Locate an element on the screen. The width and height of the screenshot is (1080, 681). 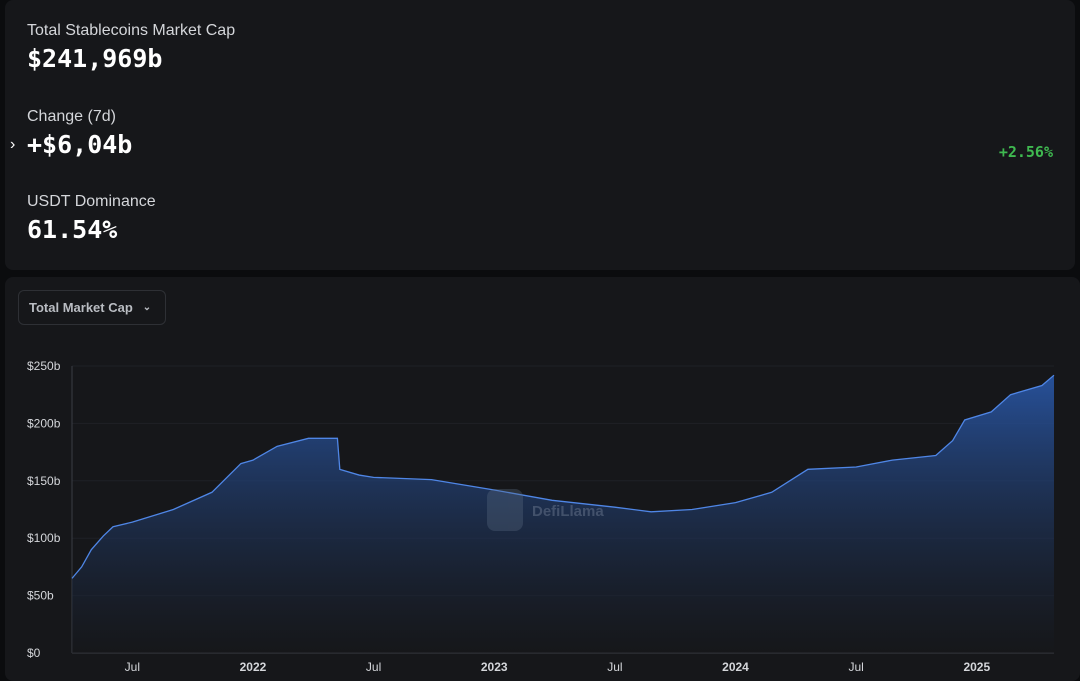
x-tick-label: 2025 is located at coordinates (976, 667).